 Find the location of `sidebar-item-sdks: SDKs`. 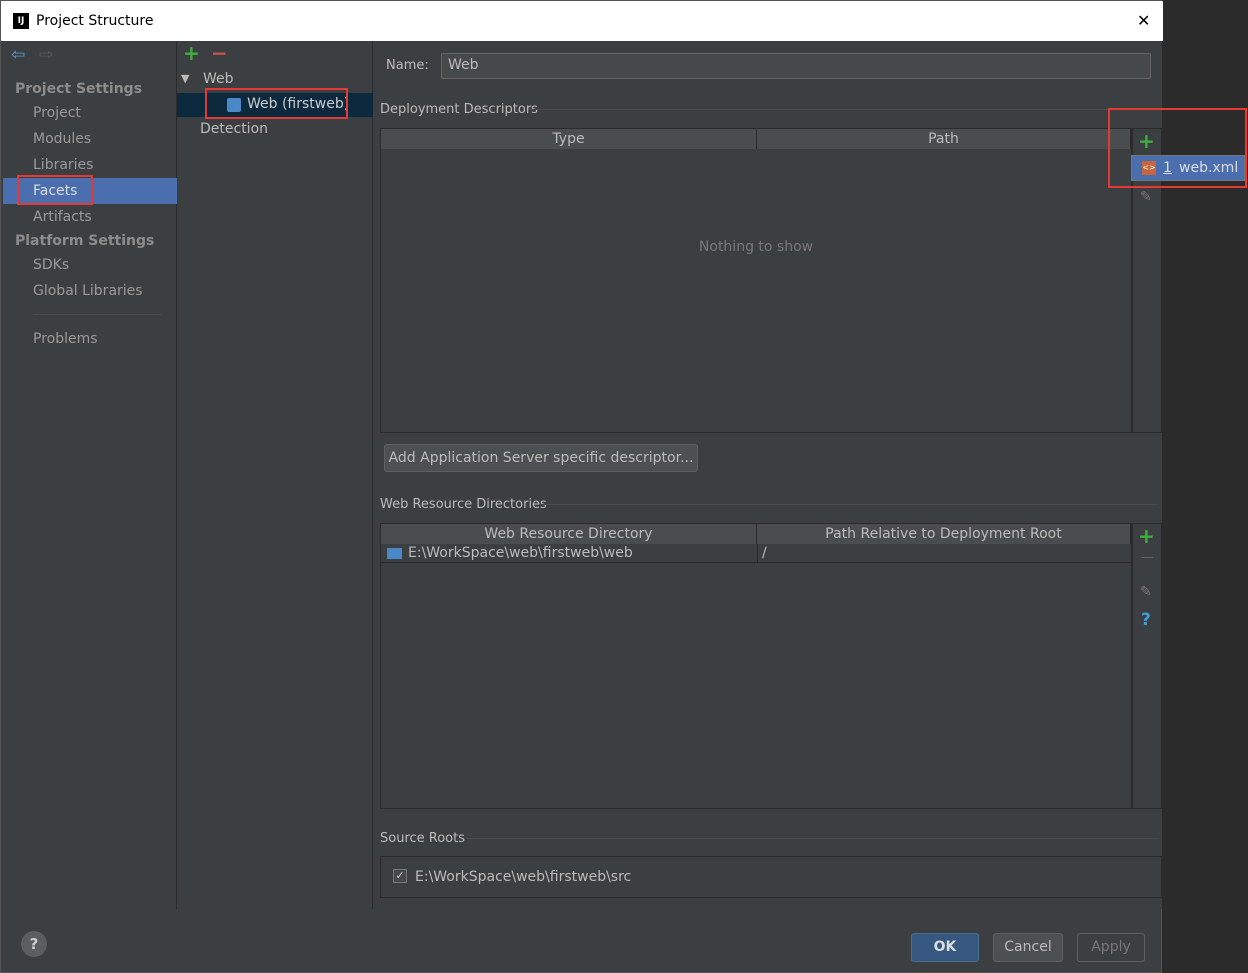

sidebar-item-sdks: SDKs is located at coordinates (90, 265).